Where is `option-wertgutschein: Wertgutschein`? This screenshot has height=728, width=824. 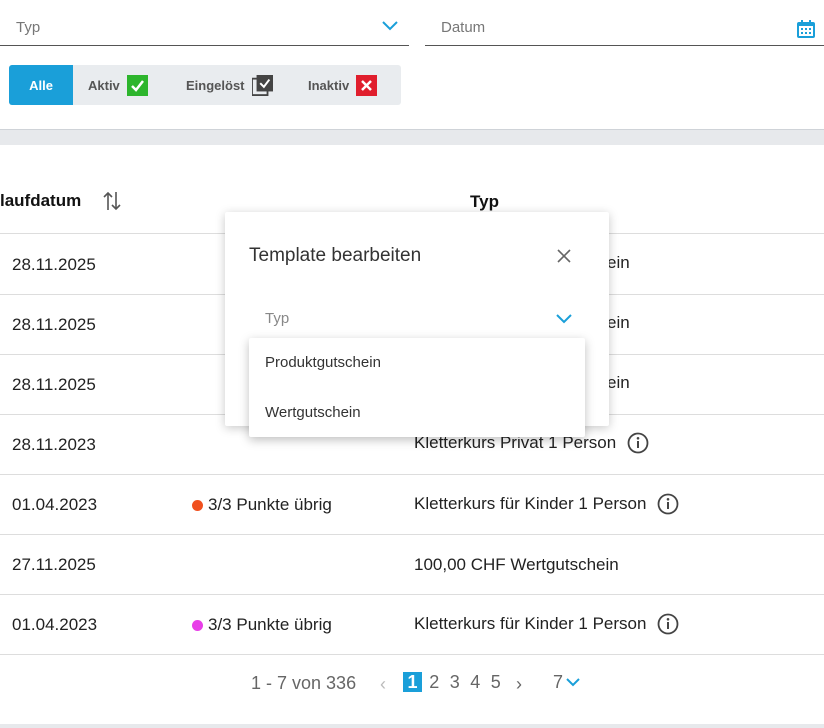
option-wertgutschein: Wertgutschein is located at coordinates (313, 412).